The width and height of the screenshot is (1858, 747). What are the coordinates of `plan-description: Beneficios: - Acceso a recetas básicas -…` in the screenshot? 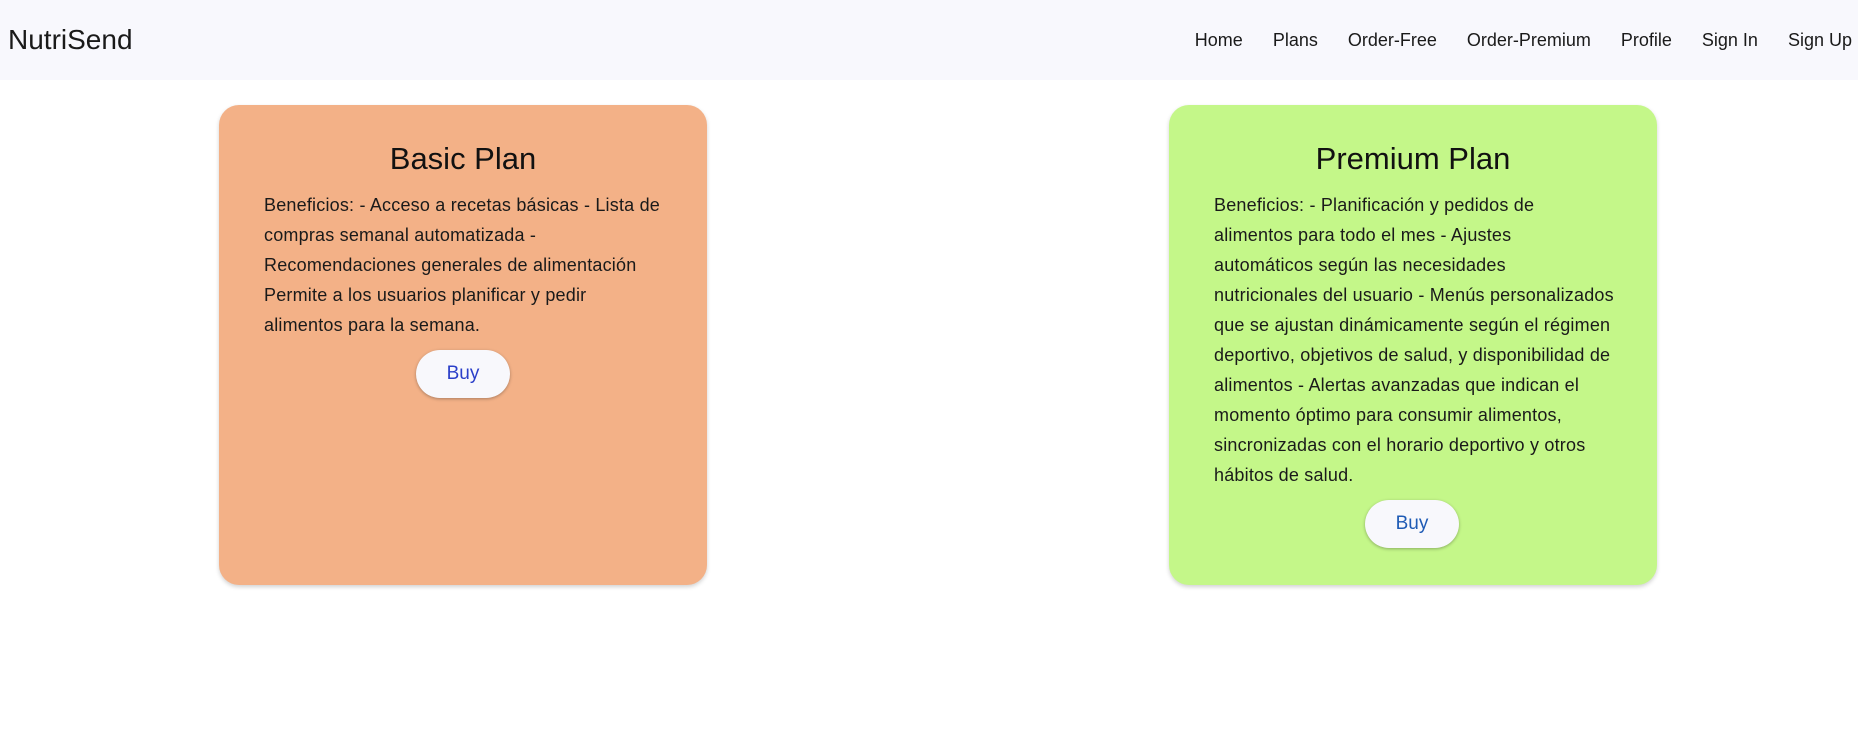 It's located at (462, 265).